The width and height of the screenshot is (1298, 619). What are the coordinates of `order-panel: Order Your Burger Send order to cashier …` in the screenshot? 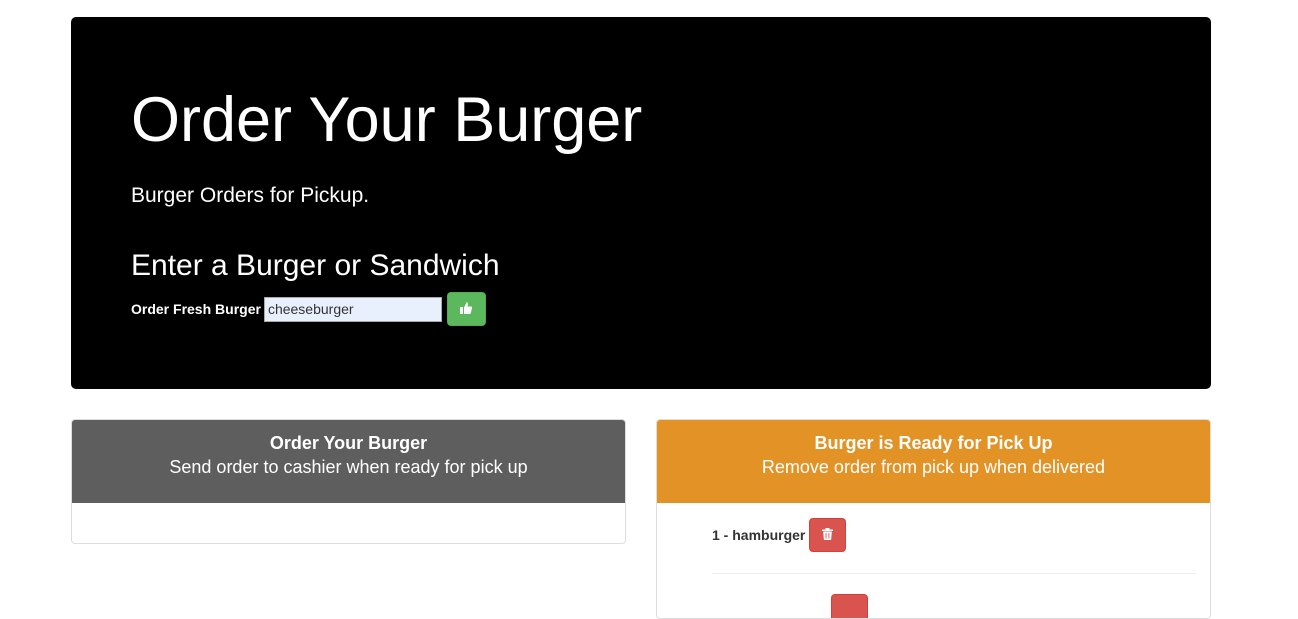 It's located at (348, 481).